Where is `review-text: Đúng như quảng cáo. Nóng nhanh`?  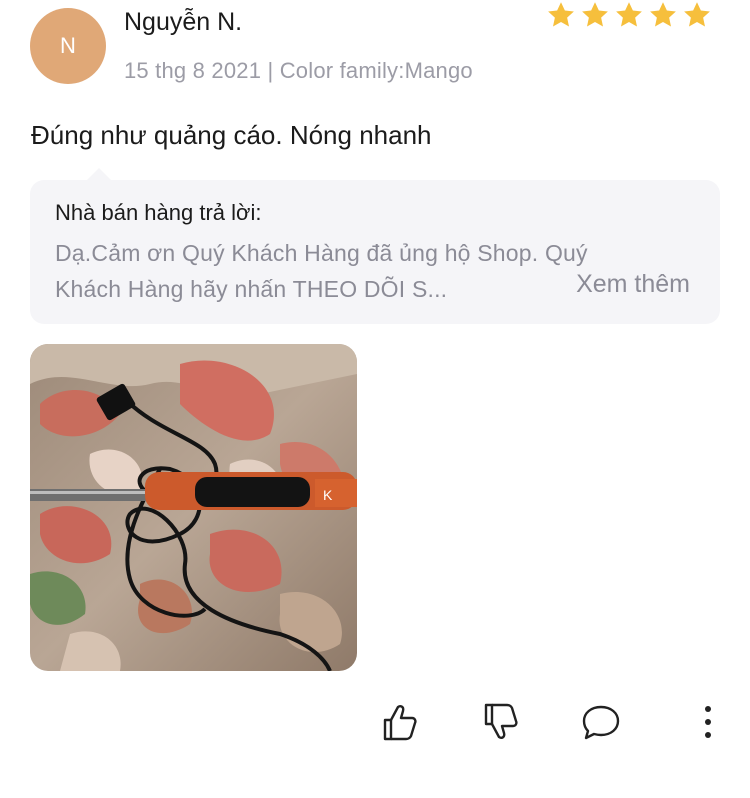
review-text: Đúng như quảng cáo. Nóng nhanh is located at coordinates (231, 135).